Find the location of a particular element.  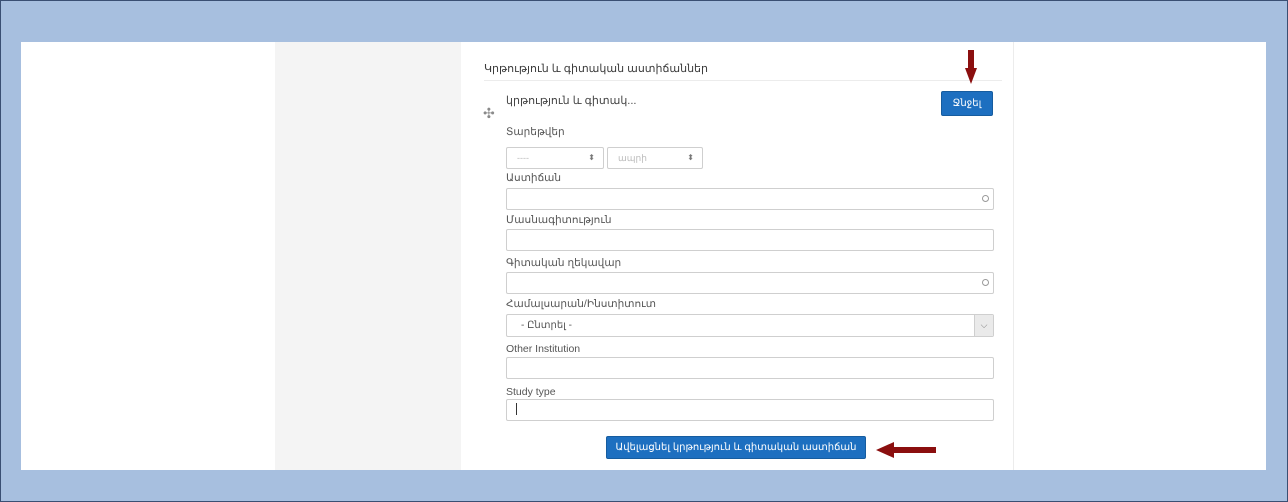

study-type-label: Study type is located at coordinates (531, 392).